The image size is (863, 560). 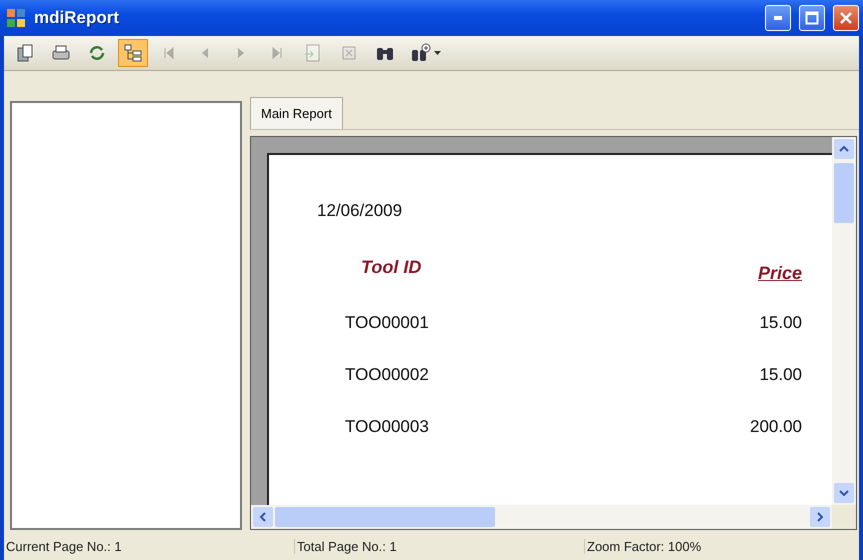 What do you see at coordinates (359, 211) in the screenshot?
I see `report-date: 12/06/2009` at bounding box center [359, 211].